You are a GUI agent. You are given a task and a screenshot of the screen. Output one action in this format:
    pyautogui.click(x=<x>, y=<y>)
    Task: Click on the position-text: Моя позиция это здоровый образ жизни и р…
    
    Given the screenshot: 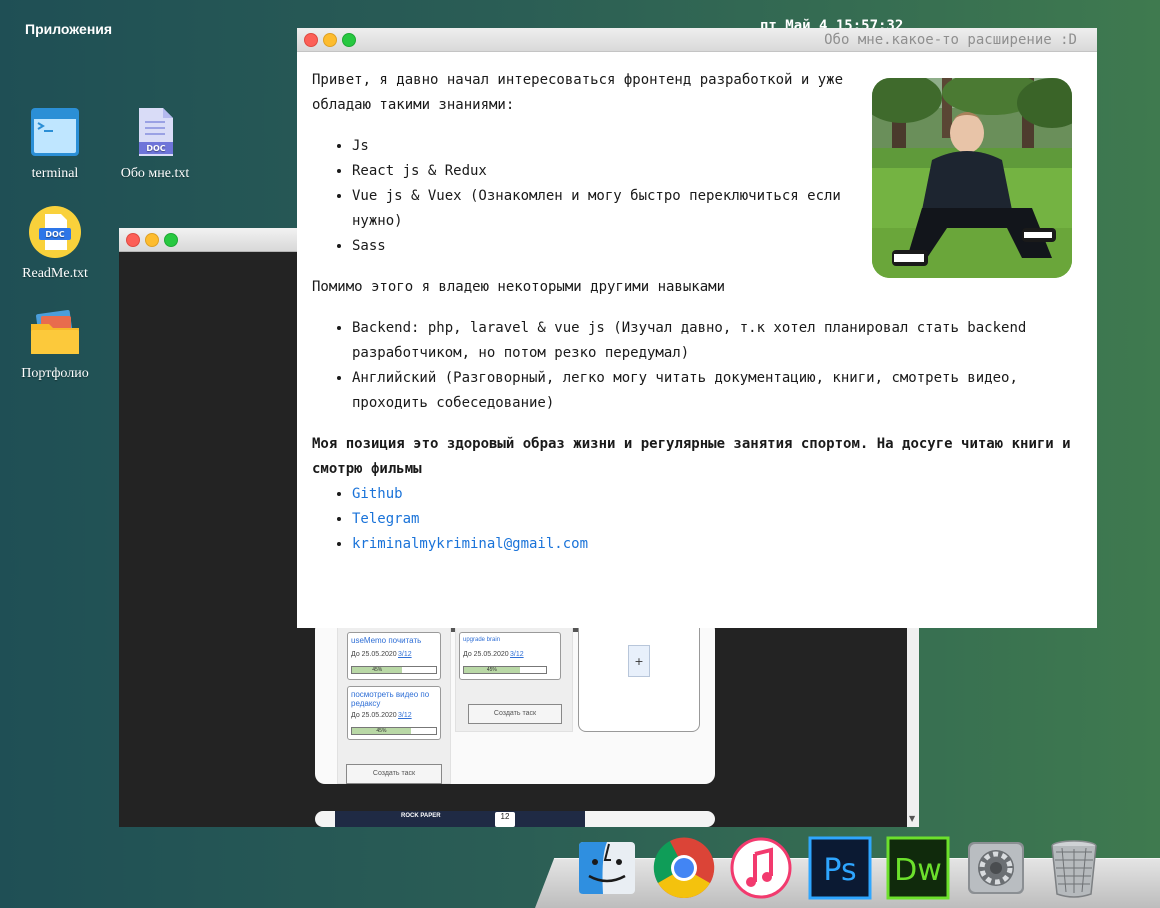 What is the action you would take?
    pyautogui.click(x=691, y=456)
    